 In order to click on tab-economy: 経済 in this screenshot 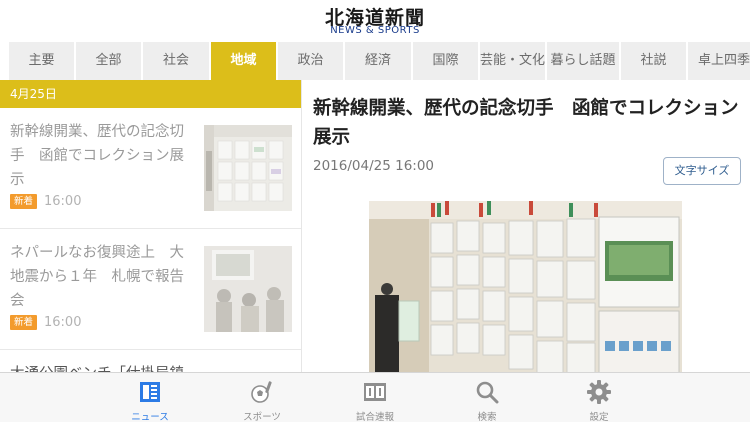, I will do `click(378, 61)`.